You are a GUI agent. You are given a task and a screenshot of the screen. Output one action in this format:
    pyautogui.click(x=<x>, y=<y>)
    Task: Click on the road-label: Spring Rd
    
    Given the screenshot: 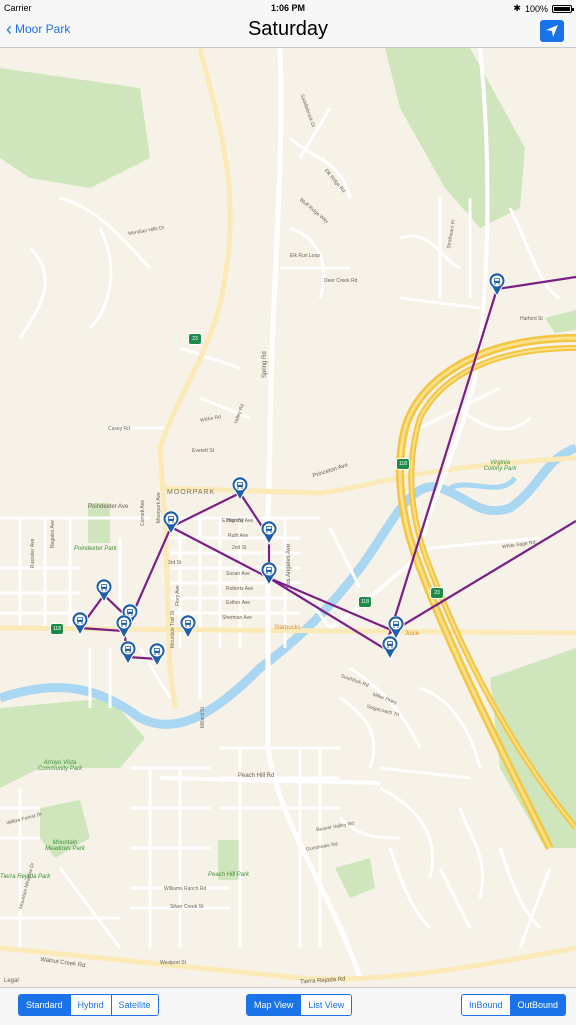 What is the action you would take?
    pyautogui.click(x=265, y=364)
    